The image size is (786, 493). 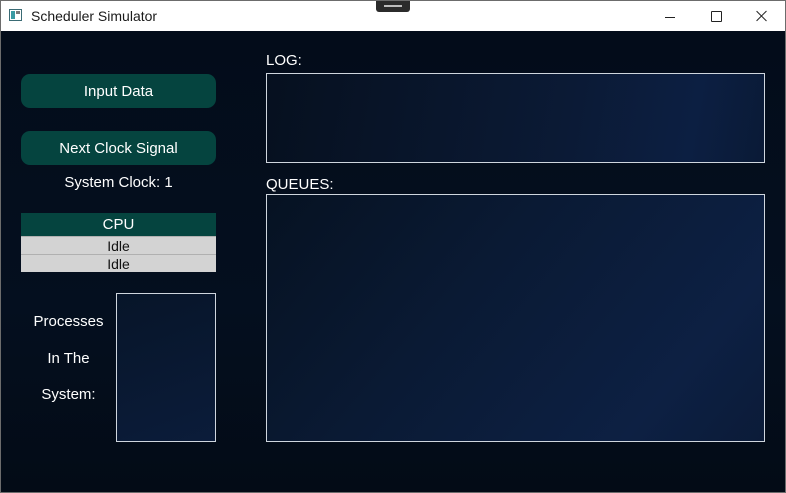 What do you see at coordinates (166, 367) in the screenshot?
I see `processes-list-panel` at bounding box center [166, 367].